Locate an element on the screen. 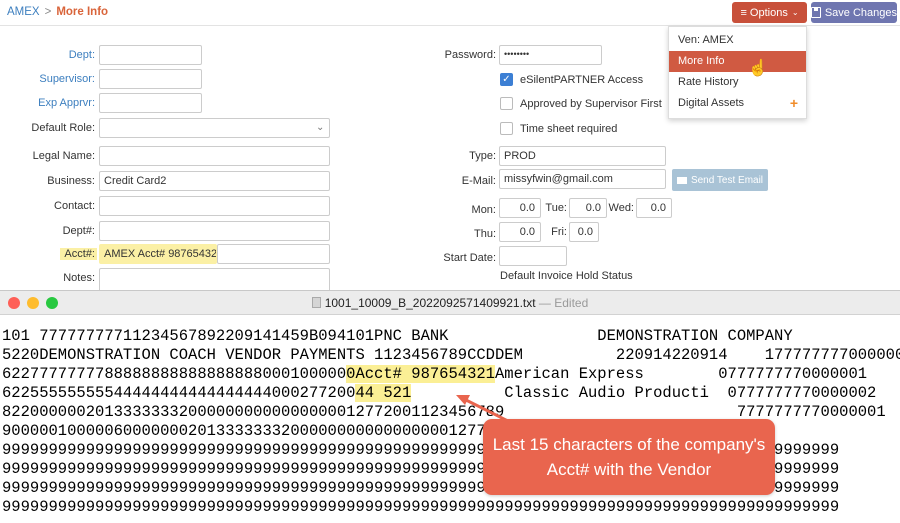 This screenshot has width=900, height=523. email-label: E-Mail: is located at coordinates (478, 181).